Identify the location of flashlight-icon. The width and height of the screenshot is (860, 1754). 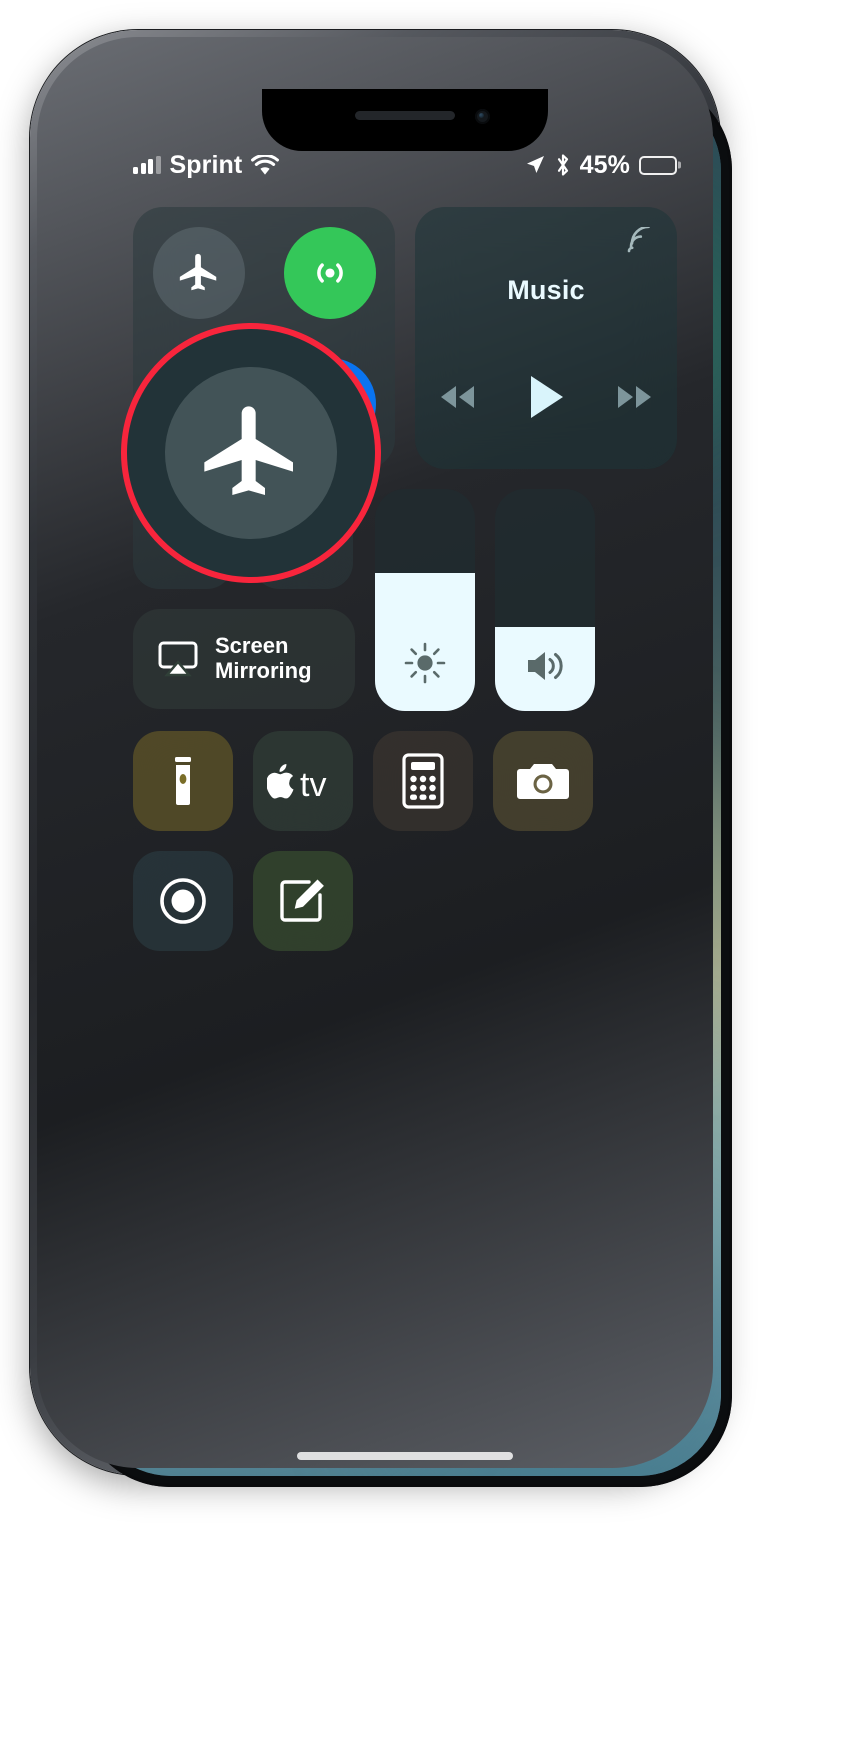
(183, 781).